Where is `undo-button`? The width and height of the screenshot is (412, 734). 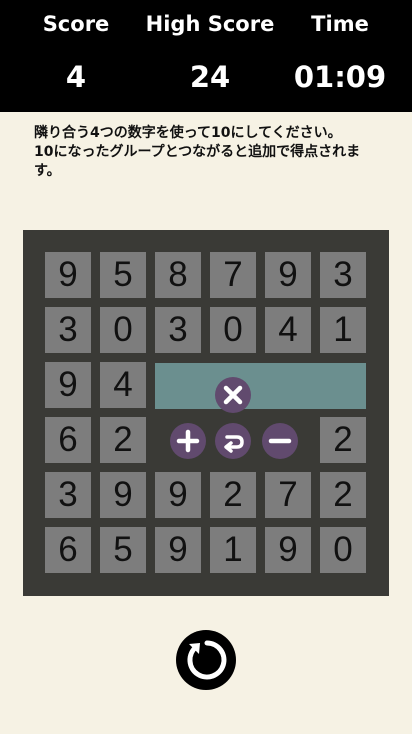
undo-button is located at coordinates (233, 441).